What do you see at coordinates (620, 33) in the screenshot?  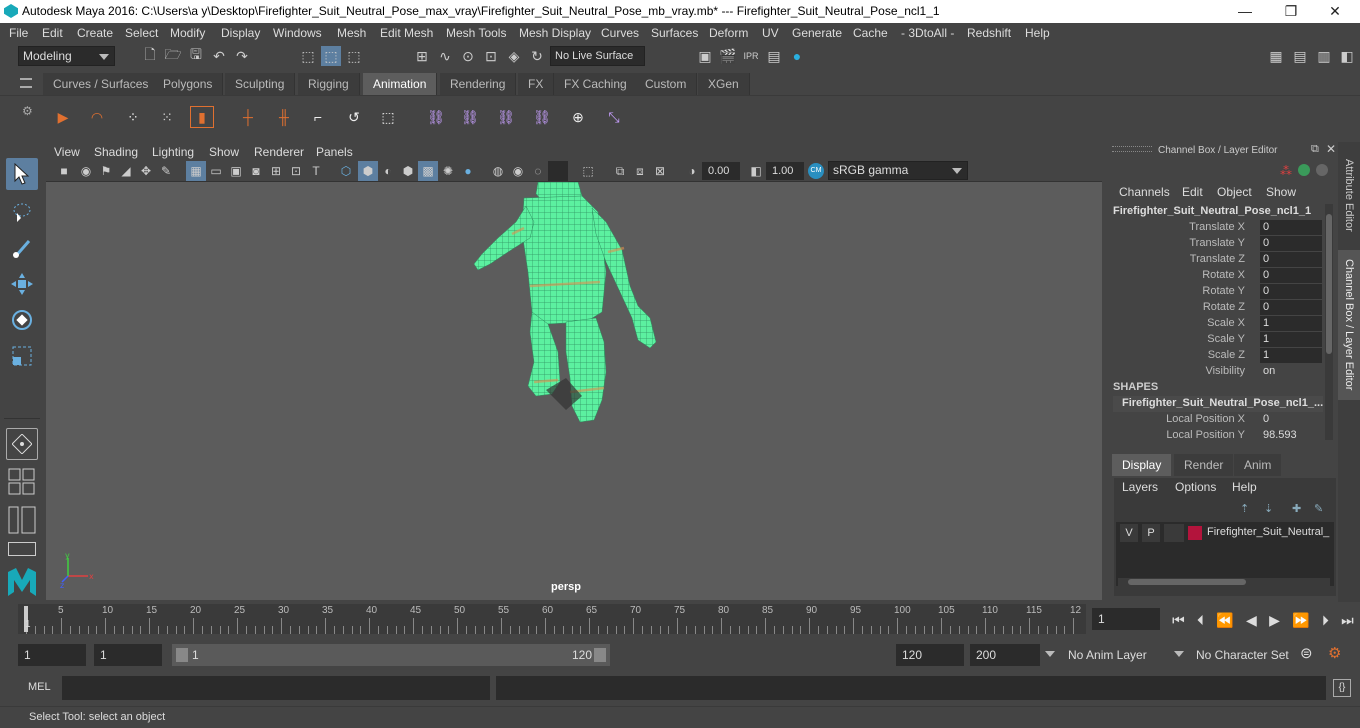 I see `menu-curves: Curves` at bounding box center [620, 33].